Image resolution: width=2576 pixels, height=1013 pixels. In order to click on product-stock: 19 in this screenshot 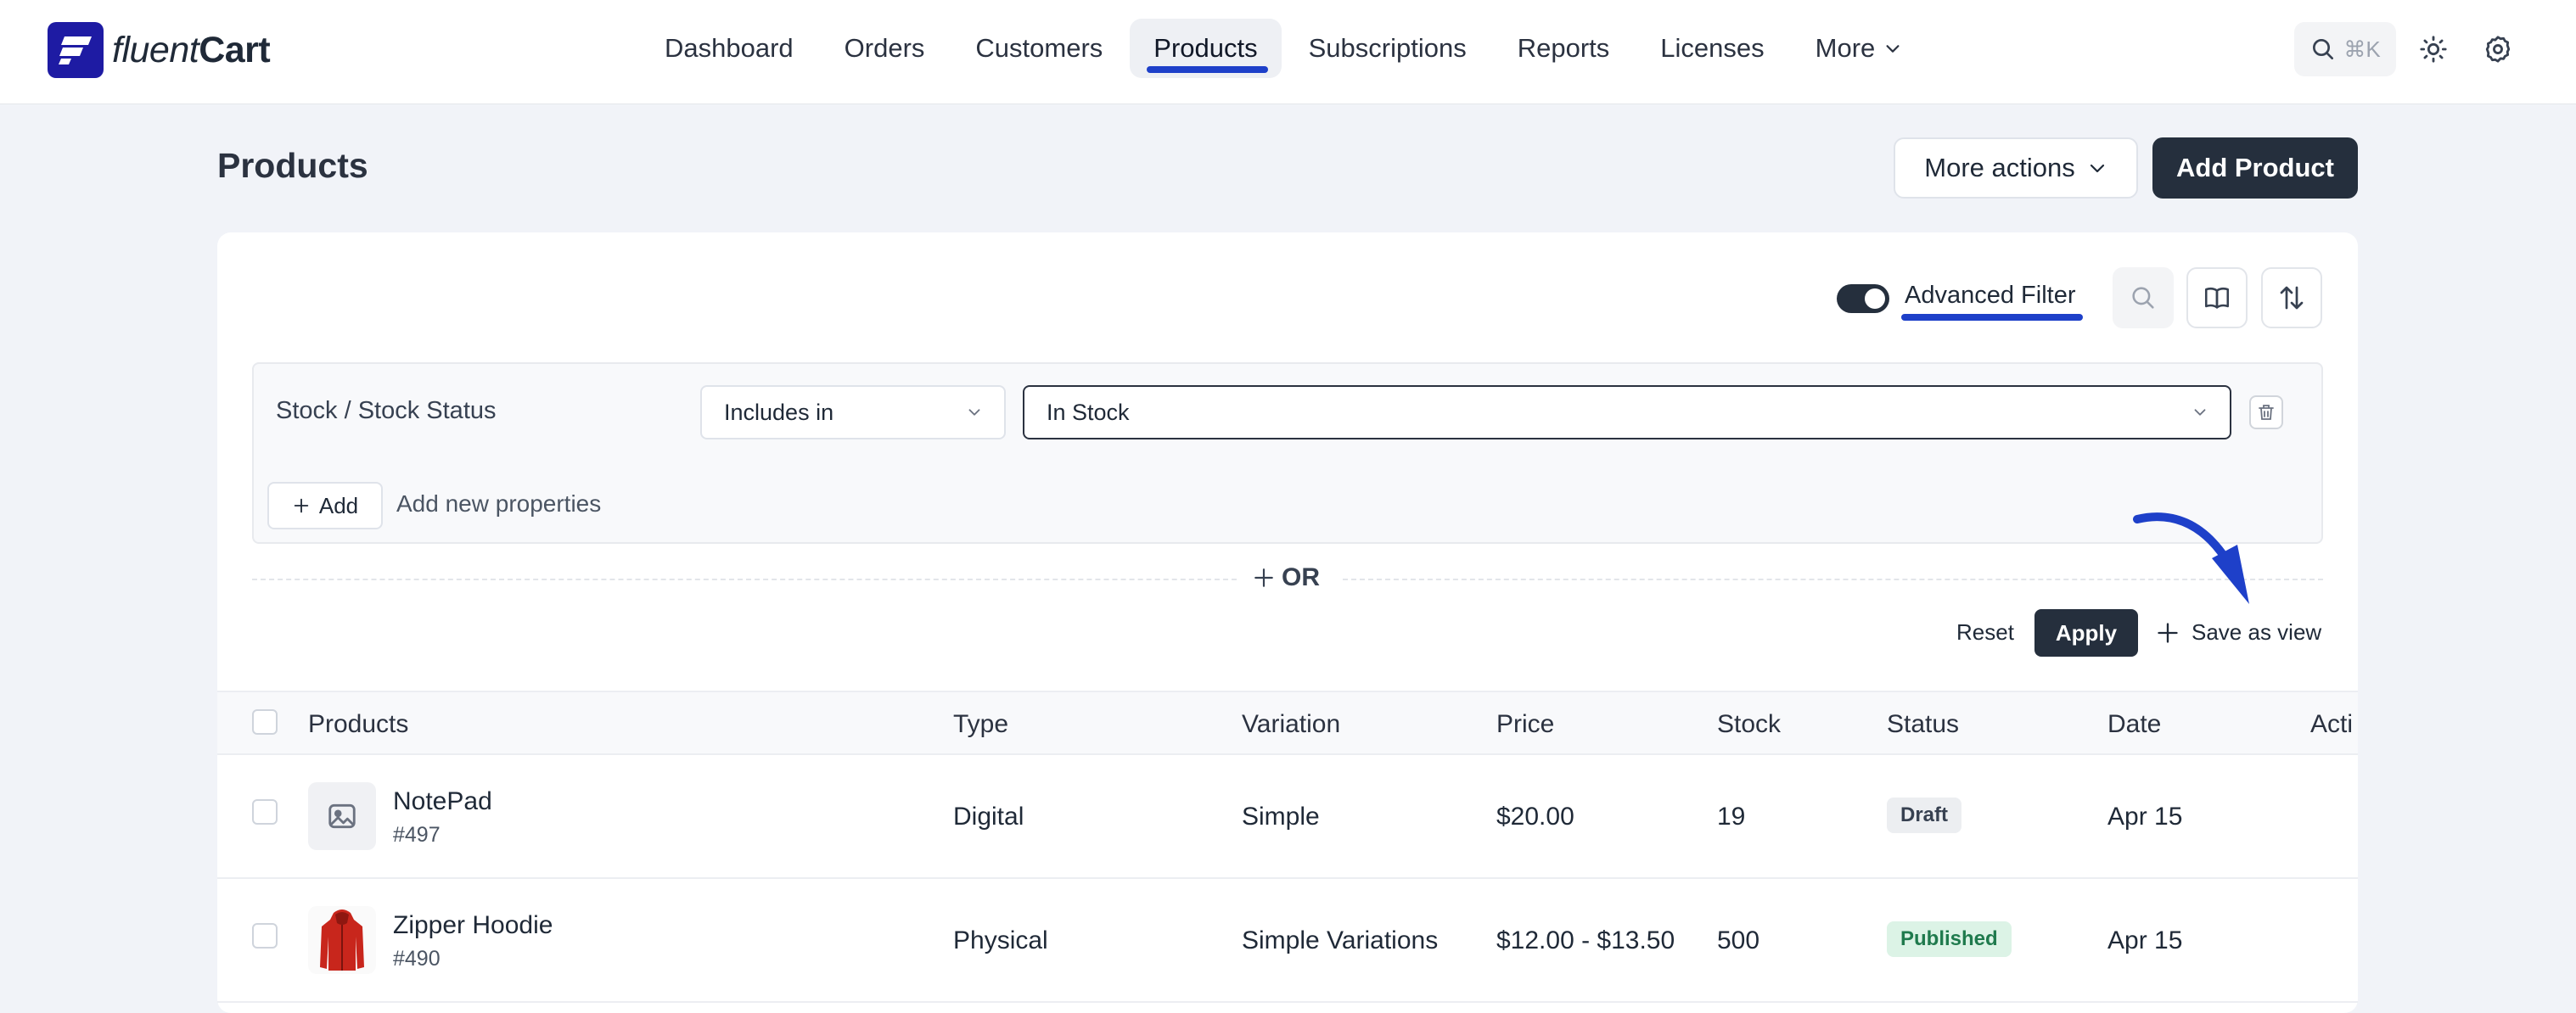, I will do `click(1731, 817)`.